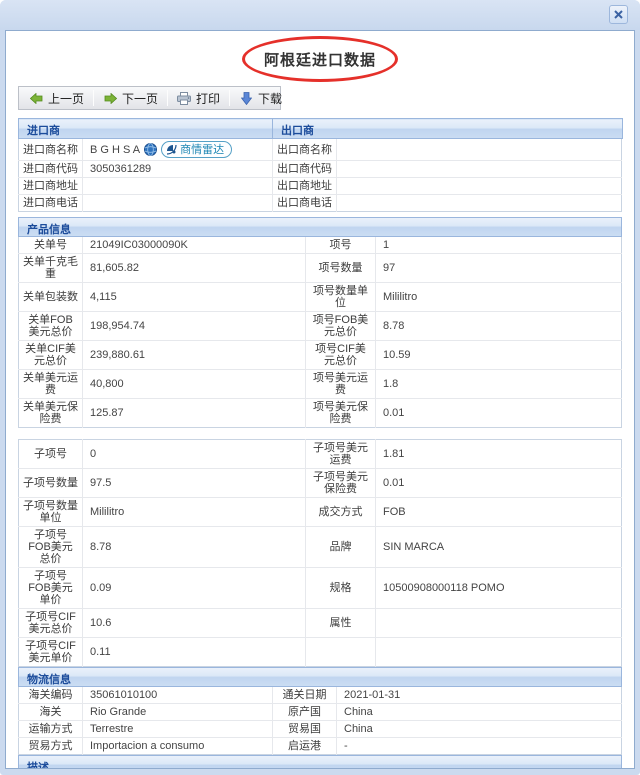 The width and height of the screenshot is (640, 775). I want to click on field-label: 子项号美元运费, so click(340, 454).